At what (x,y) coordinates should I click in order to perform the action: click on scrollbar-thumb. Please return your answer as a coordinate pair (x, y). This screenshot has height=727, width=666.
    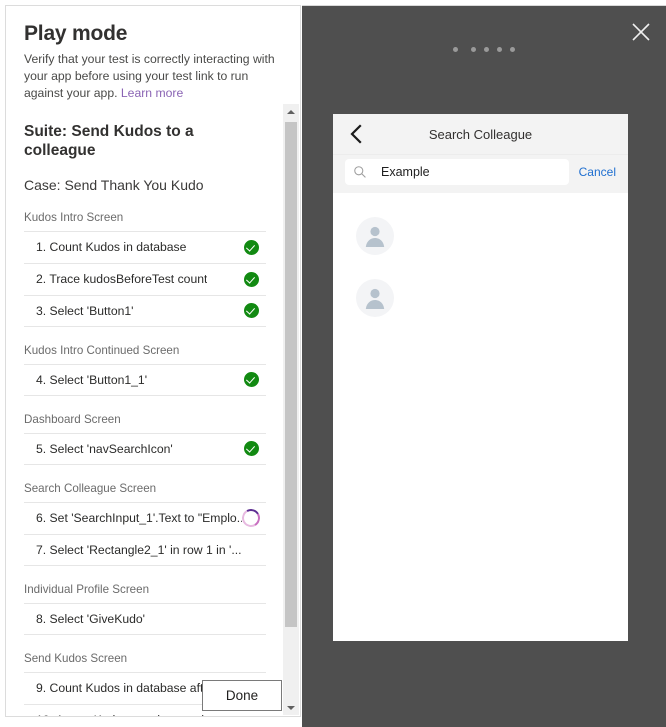
    Looking at the image, I should click on (291, 374).